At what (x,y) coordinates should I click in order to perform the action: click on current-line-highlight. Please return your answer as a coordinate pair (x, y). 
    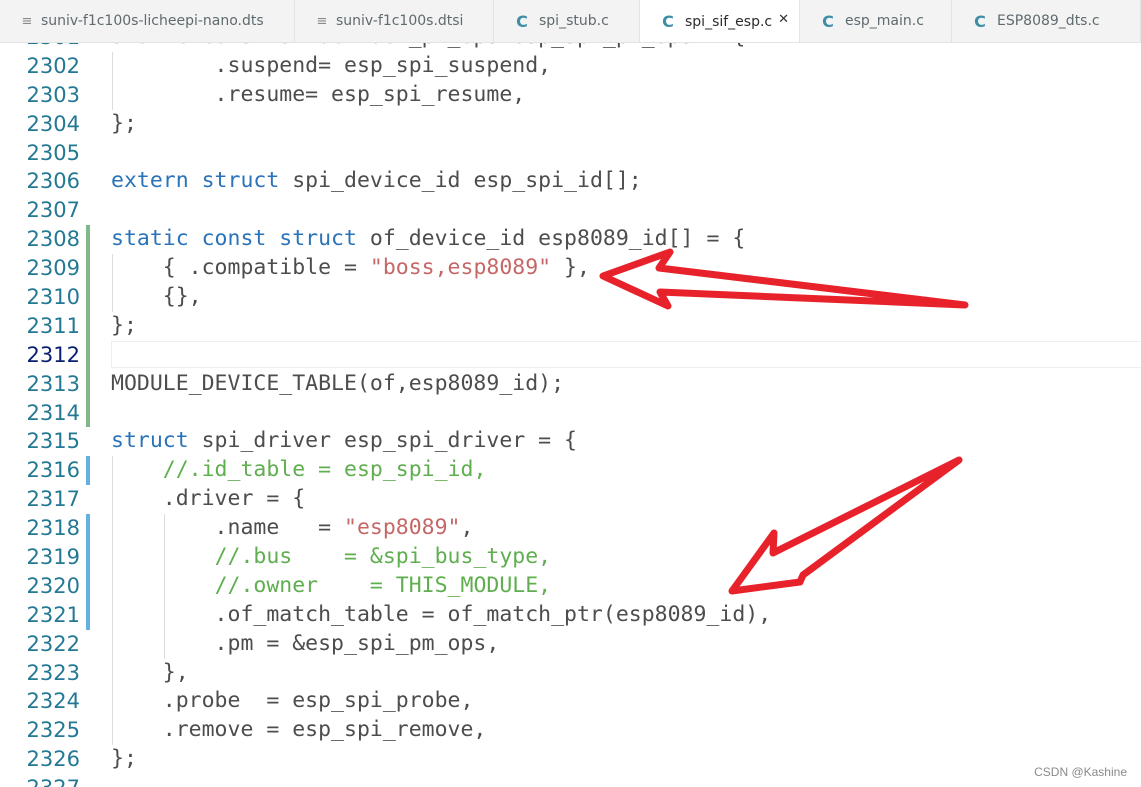
    Looking at the image, I should click on (626, 354).